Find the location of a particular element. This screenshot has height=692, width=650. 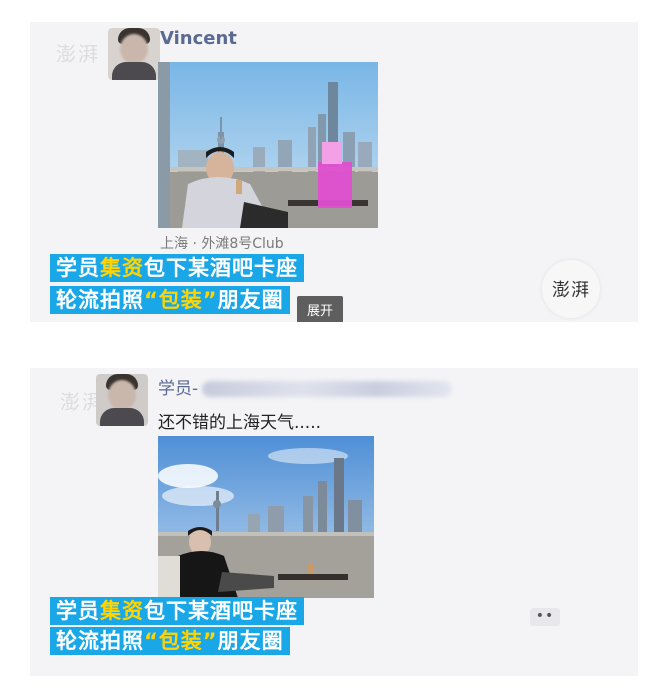

author-name: 学员- is located at coordinates (305, 386).